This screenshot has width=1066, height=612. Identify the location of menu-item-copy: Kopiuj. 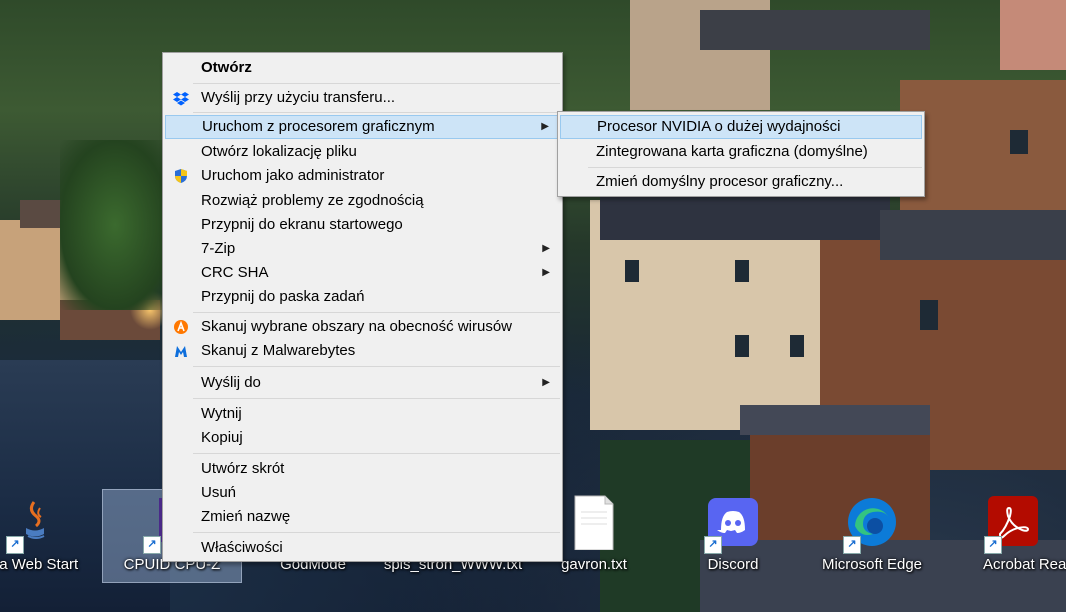
(362, 438).